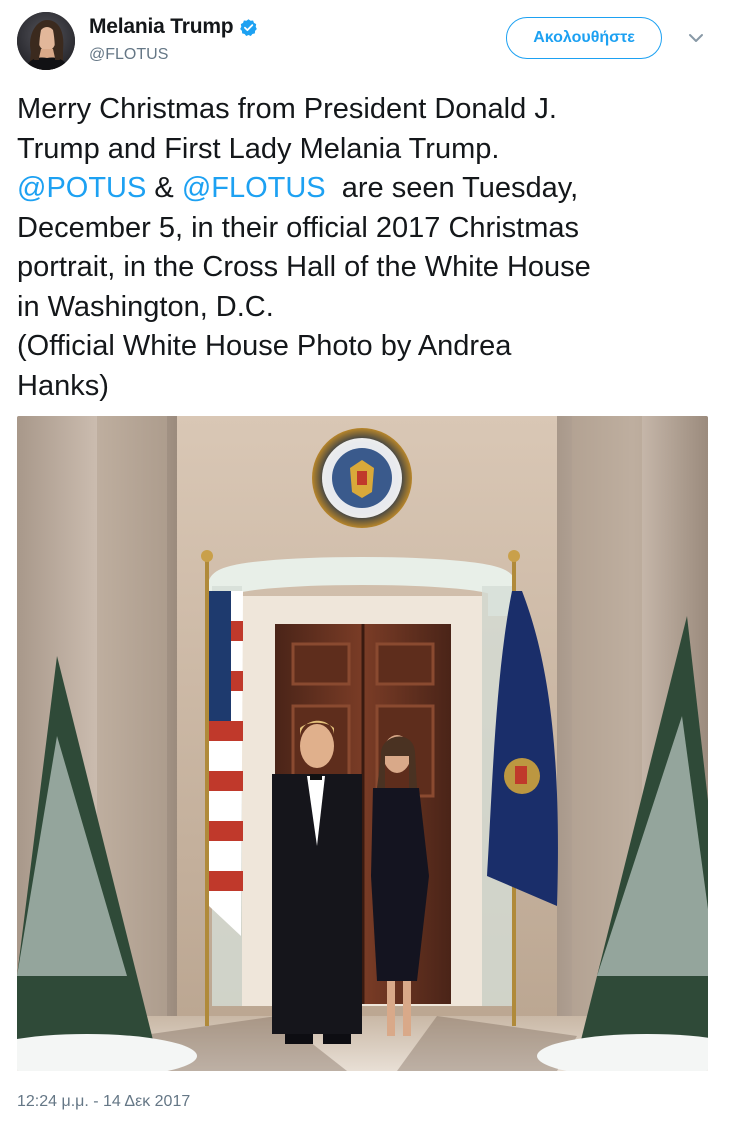  I want to click on tweet-text-segment: &, so click(164, 188).